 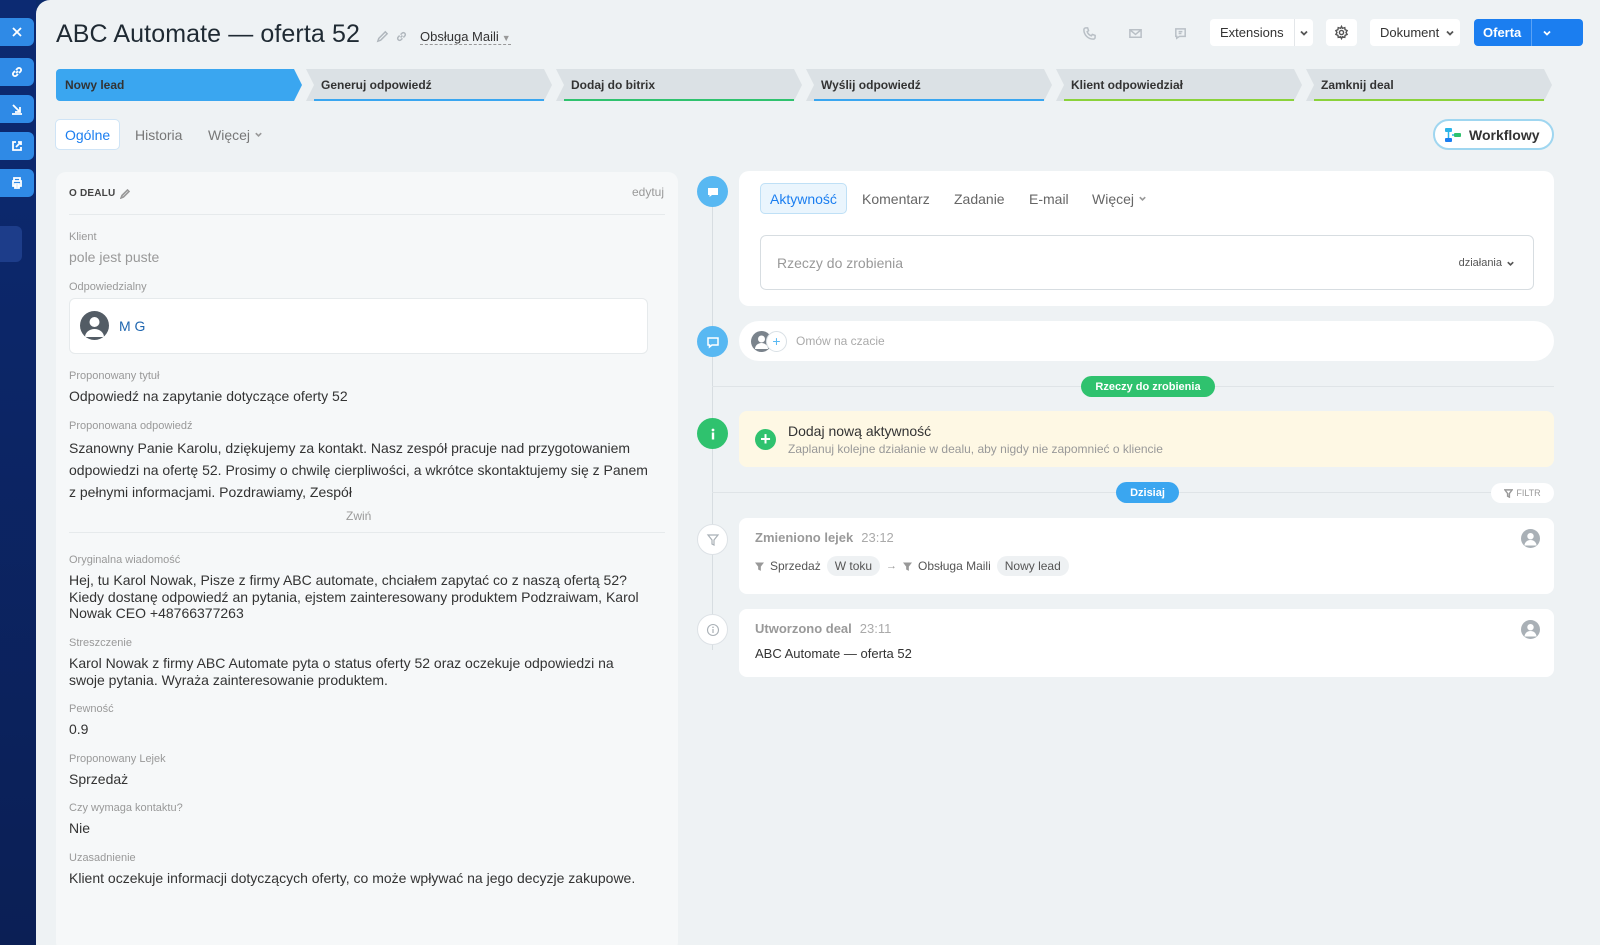 I want to click on mail-icon, so click(x=1135, y=33).